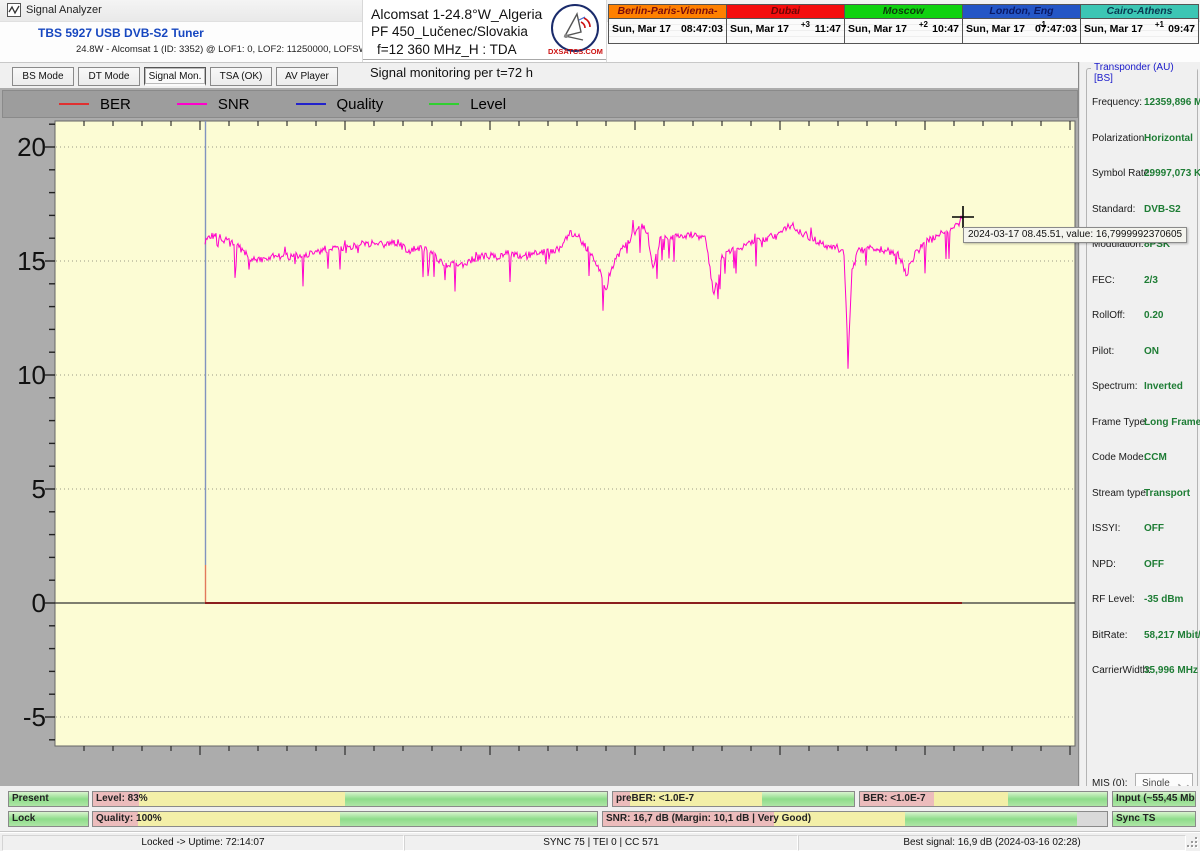 This screenshot has width=1200, height=851. Describe the element at coordinates (457, 14) in the screenshot. I see `satellite-name: Alcomsat 1-24.8°W_Algeria` at that location.